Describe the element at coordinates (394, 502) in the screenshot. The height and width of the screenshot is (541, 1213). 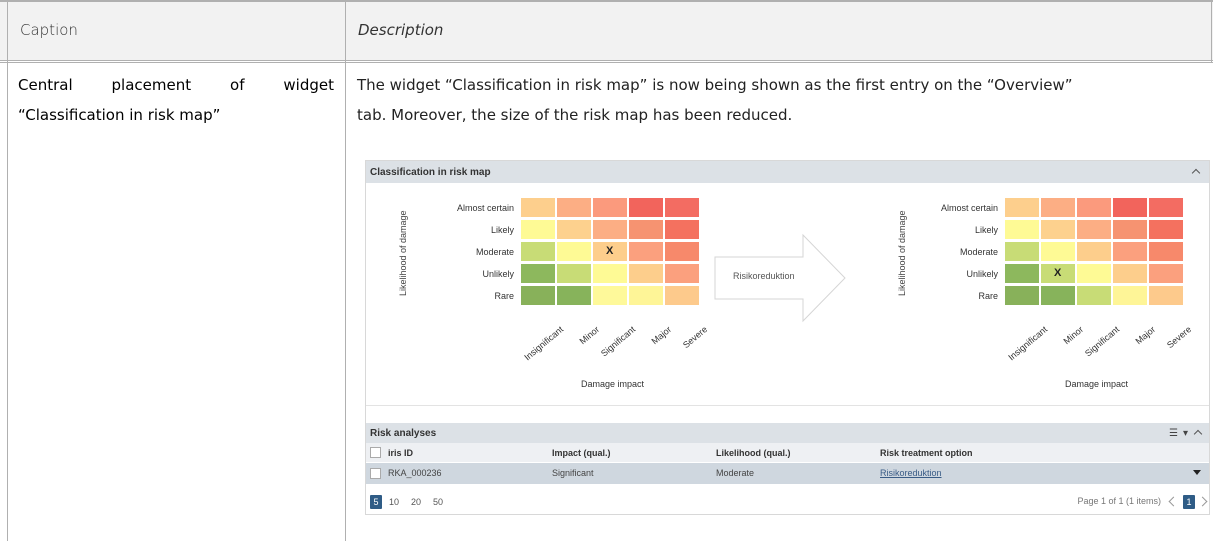
I see `page-size-10: 10` at that location.